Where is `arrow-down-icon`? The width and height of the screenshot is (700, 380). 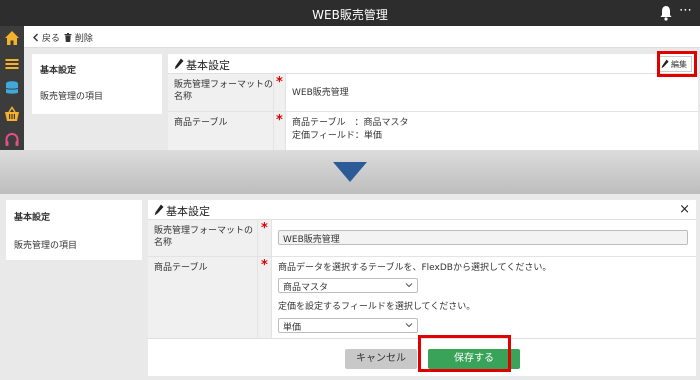 arrow-down-icon is located at coordinates (350, 172).